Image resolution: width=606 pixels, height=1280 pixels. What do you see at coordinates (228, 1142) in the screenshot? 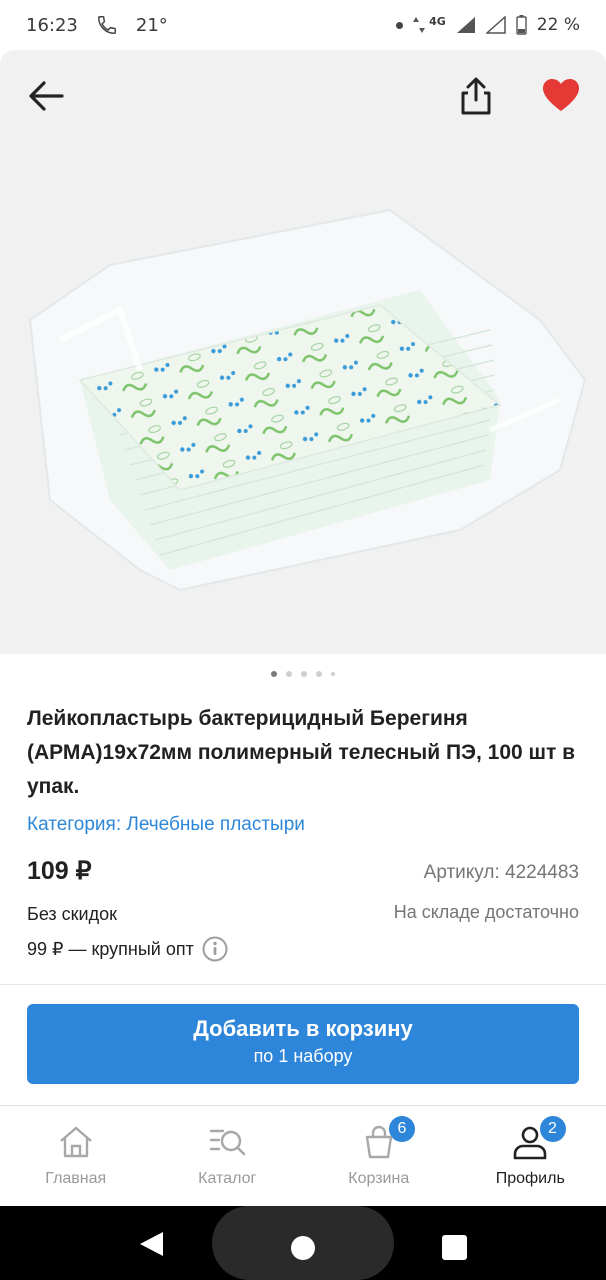
I see `catalog-search-icon` at bounding box center [228, 1142].